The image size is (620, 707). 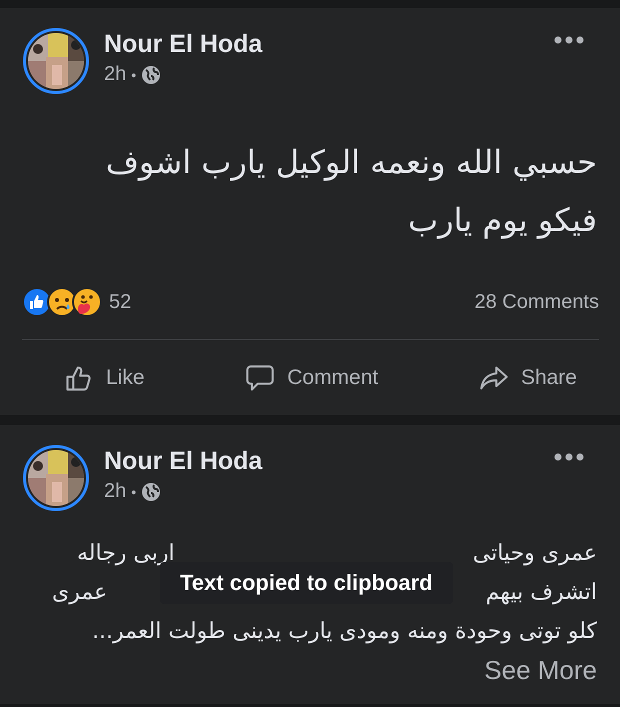 I want to click on post-text: عمرى, so click(x=80, y=593).